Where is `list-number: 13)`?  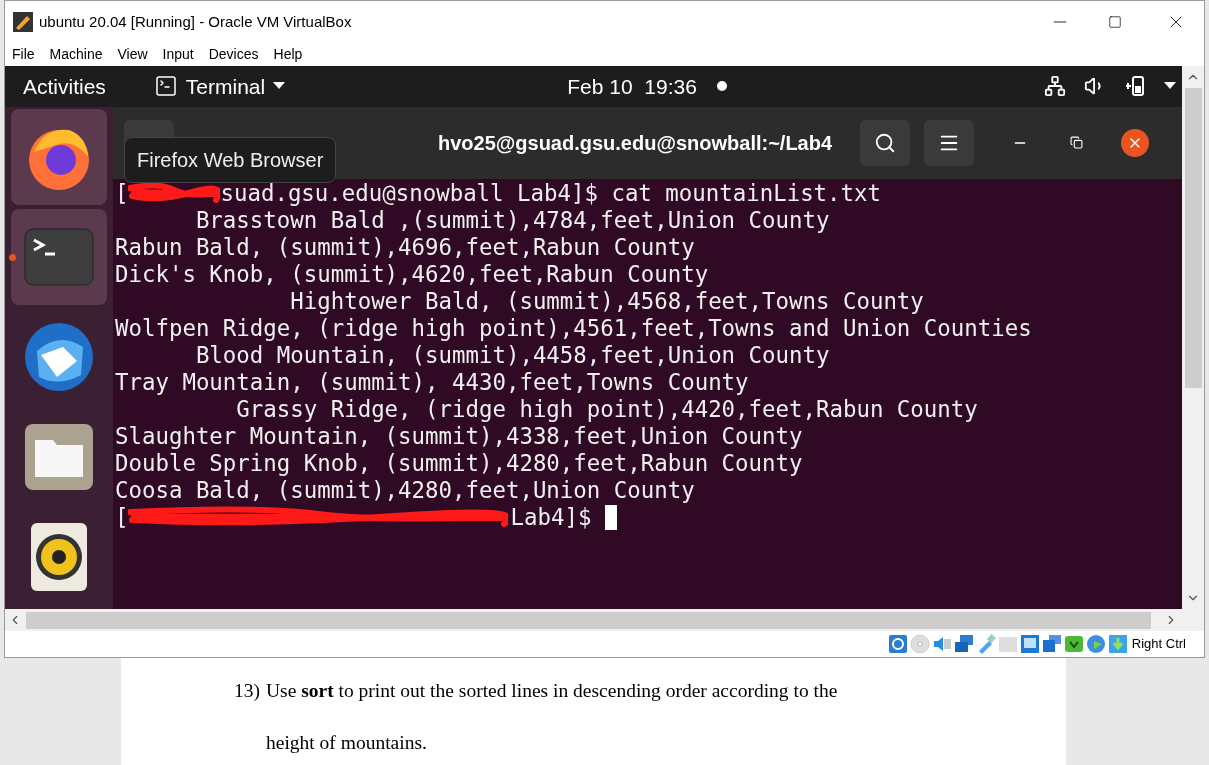
list-number: 13) is located at coordinates (247, 691).